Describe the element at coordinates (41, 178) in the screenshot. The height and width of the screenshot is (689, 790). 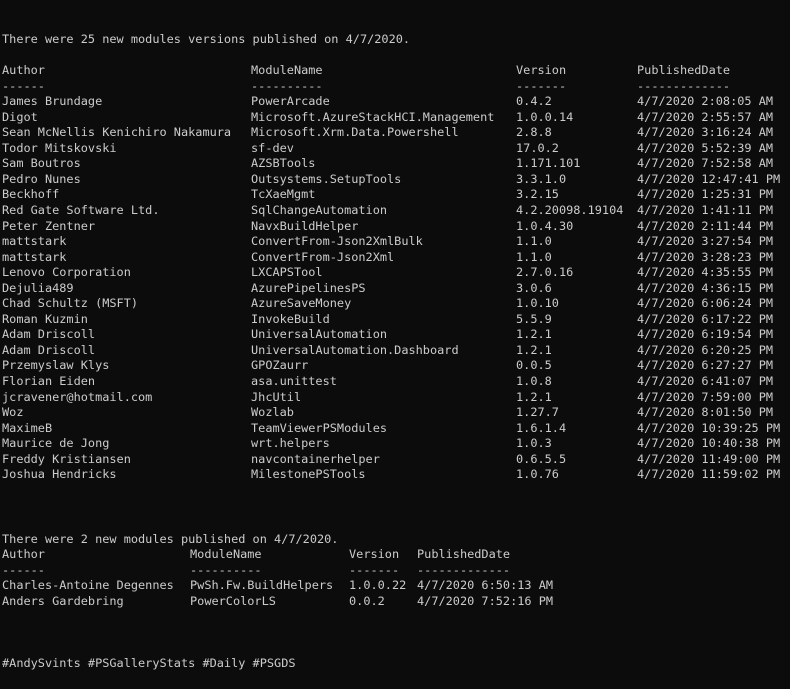
I see `cell-author: Pedro Nunes` at that location.